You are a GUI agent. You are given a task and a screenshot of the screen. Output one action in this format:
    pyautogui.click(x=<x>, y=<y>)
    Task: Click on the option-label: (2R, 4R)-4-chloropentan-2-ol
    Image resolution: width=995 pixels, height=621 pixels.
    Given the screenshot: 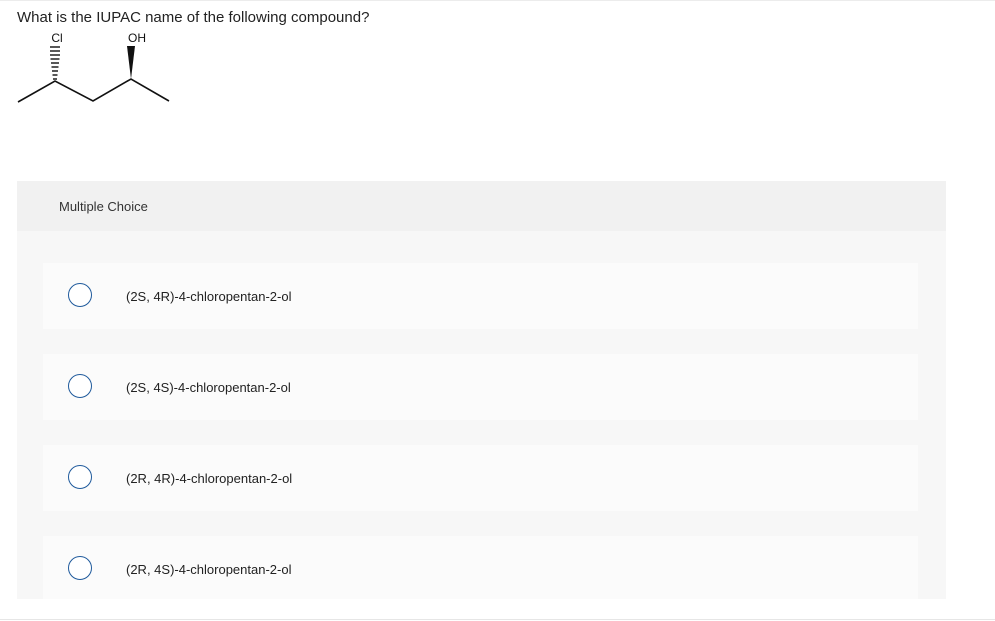 What is the action you would take?
    pyautogui.click(x=209, y=478)
    